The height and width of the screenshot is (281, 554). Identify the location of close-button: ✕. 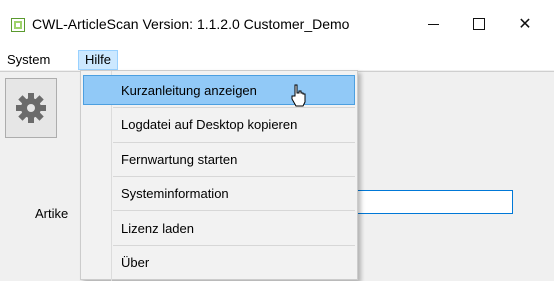
(525, 24).